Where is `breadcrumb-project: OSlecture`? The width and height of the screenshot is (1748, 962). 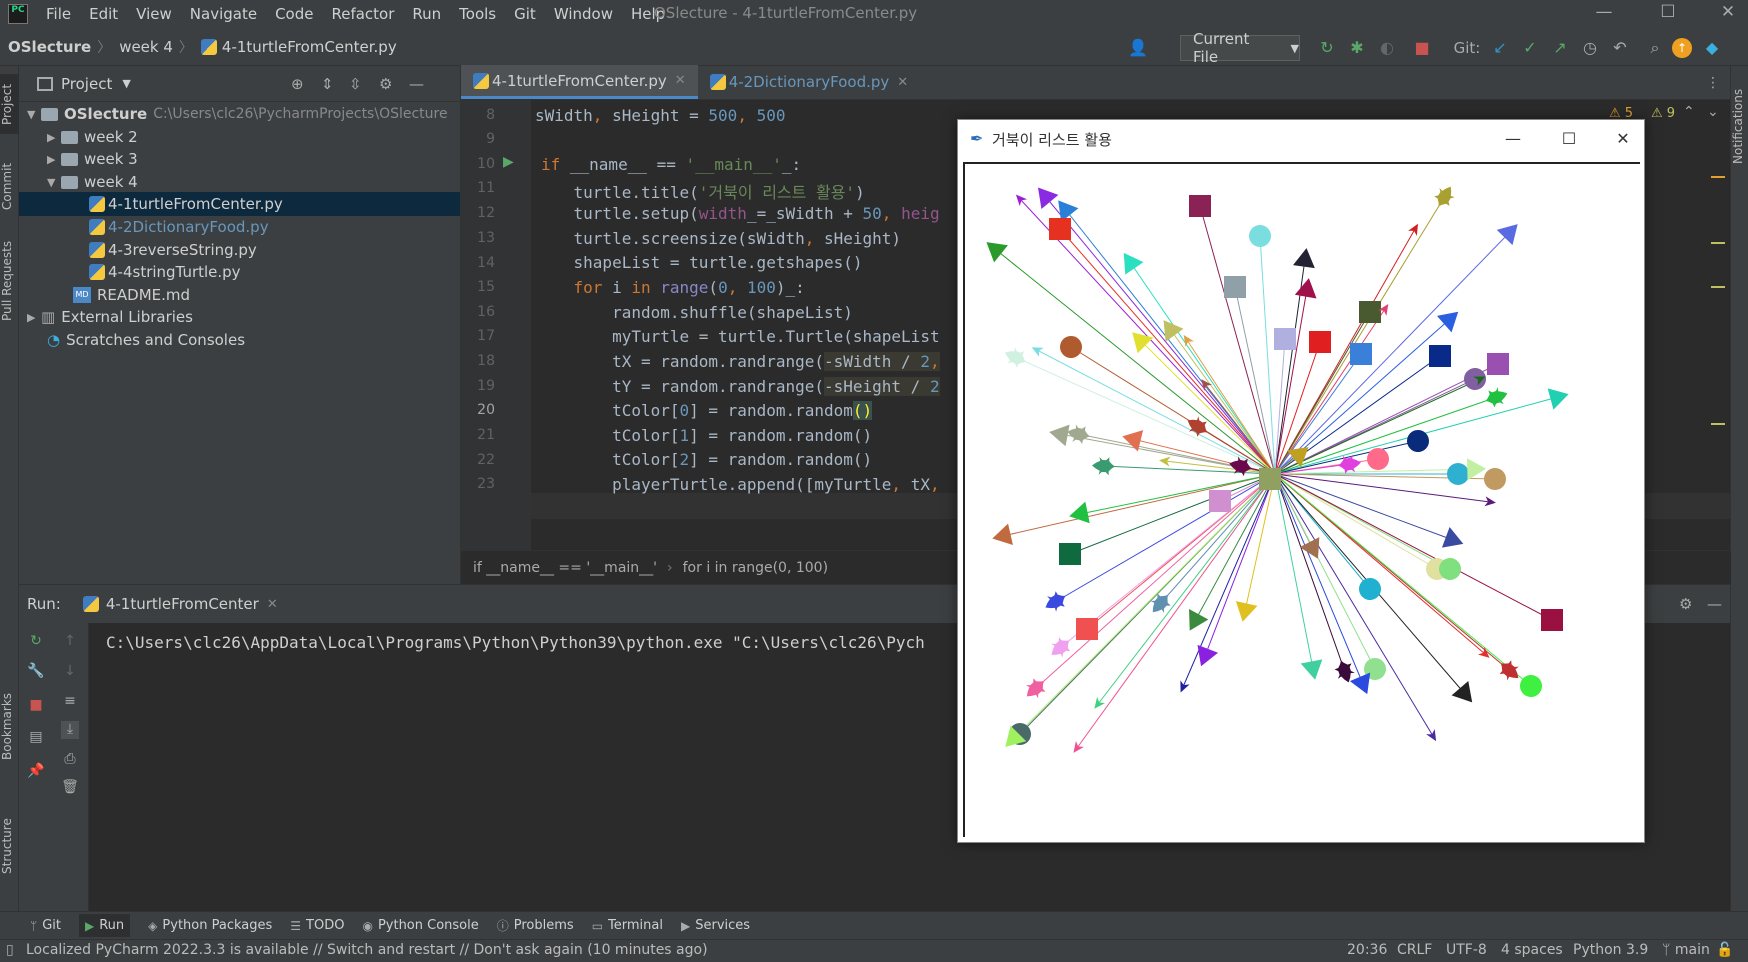 breadcrumb-project: OSlecture is located at coordinates (49, 47).